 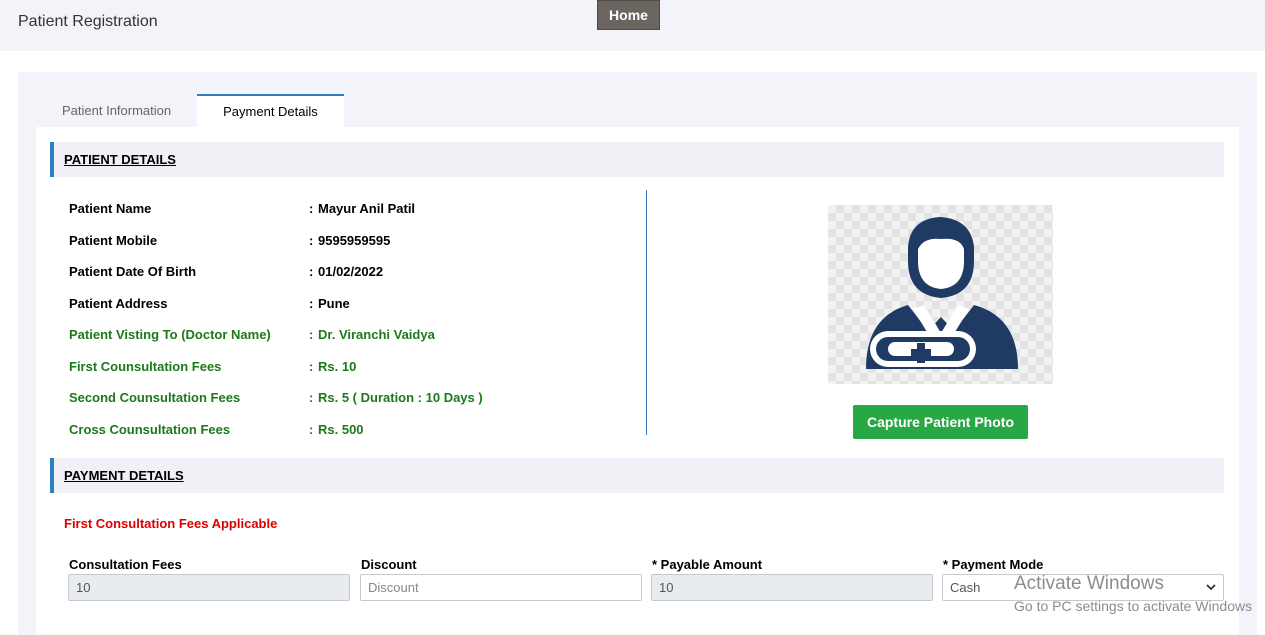 What do you see at coordinates (376, 334) in the screenshot?
I see `info-value: Dr. Viranchi Vaidya` at bounding box center [376, 334].